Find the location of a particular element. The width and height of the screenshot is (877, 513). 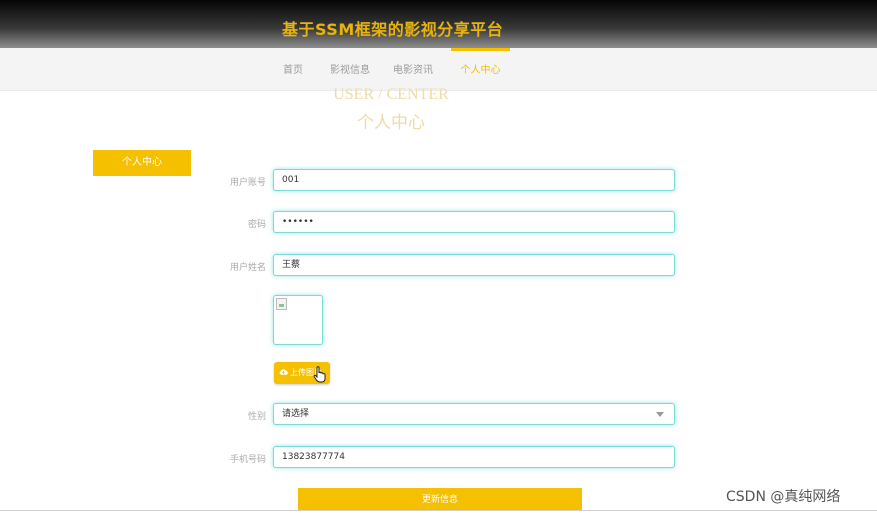

cloud-upload-icon is located at coordinates (283, 372).